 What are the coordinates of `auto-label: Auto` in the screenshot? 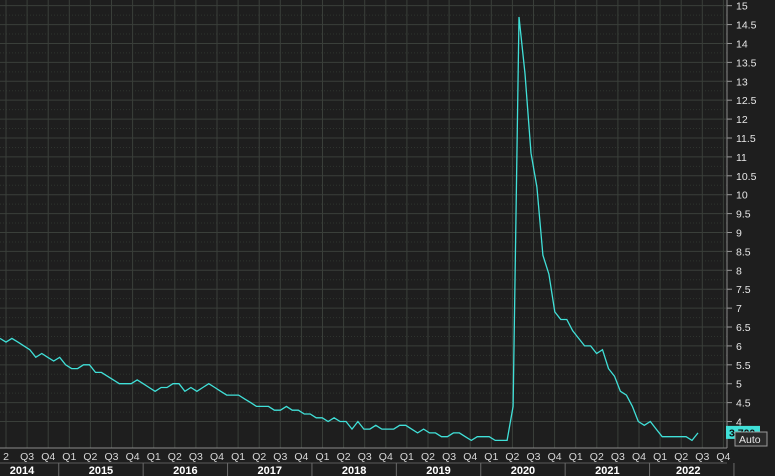 It's located at (750, 440).